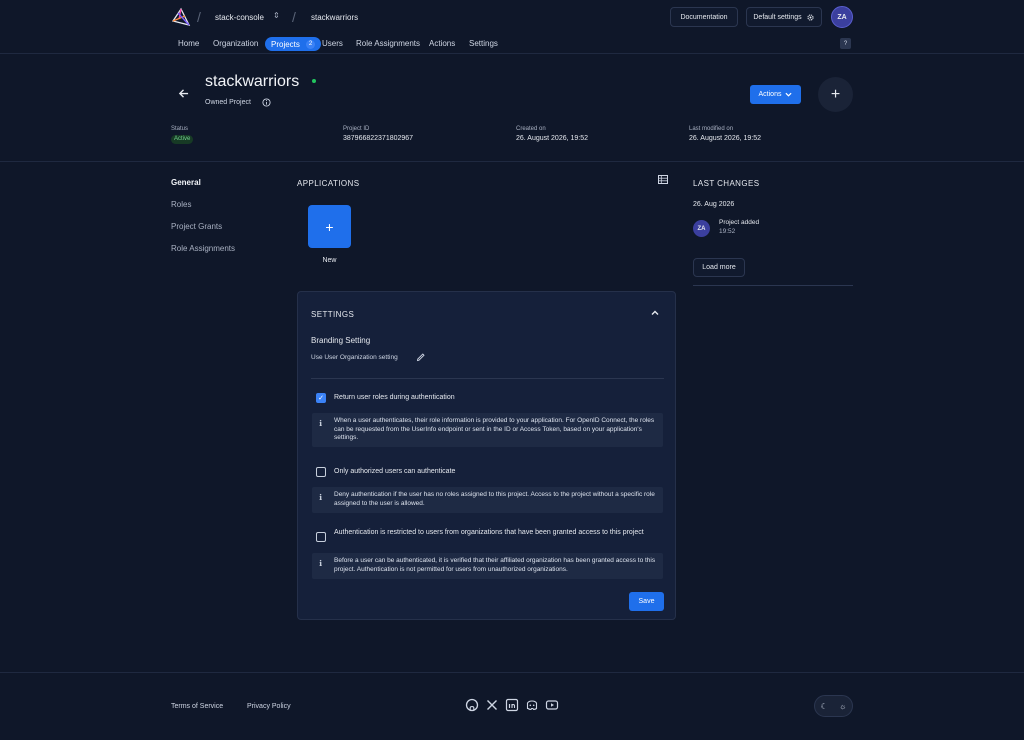  I want to click on projects-count-badge: 2, so click(310, 44).